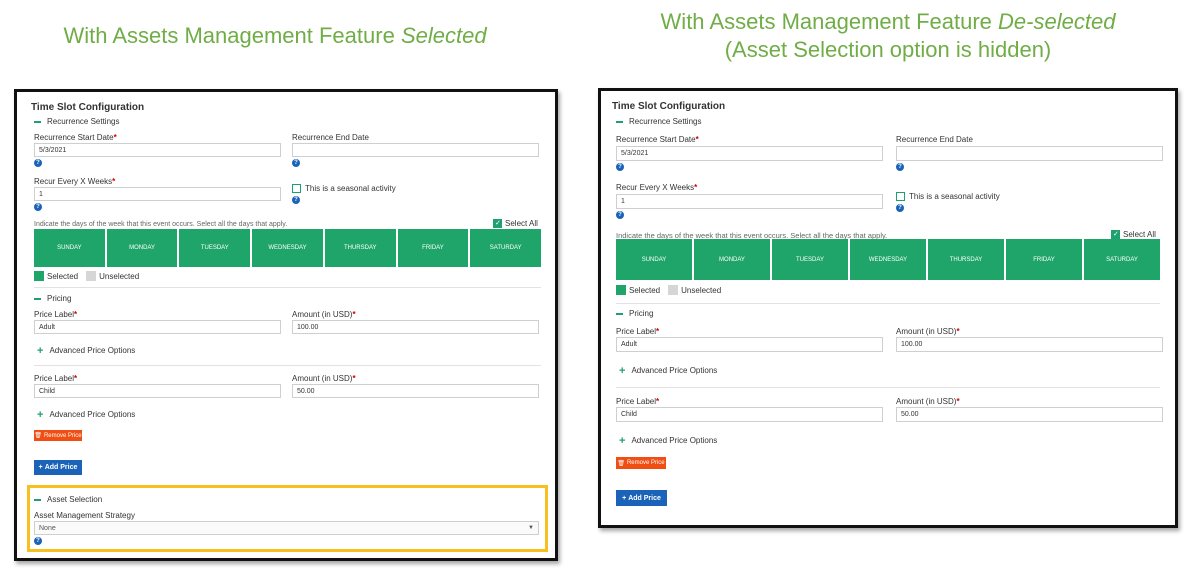  Describe the element at coordinates (86, 276) in the screenshot. I see `day-legend: Selected Unselected` at that location.